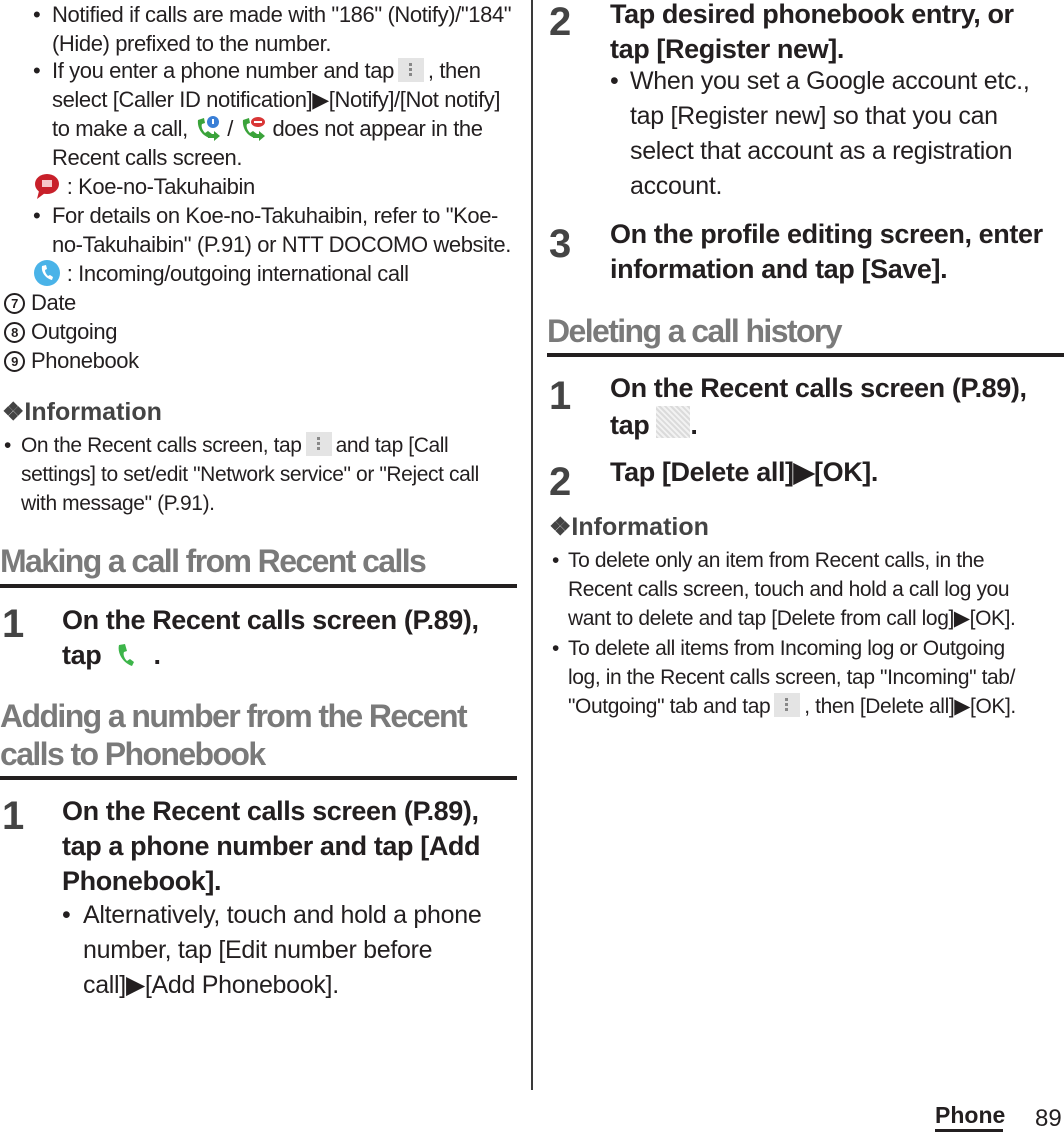  I want to click on text: , then [Delete all]▶[OK]., so click(910, 706).